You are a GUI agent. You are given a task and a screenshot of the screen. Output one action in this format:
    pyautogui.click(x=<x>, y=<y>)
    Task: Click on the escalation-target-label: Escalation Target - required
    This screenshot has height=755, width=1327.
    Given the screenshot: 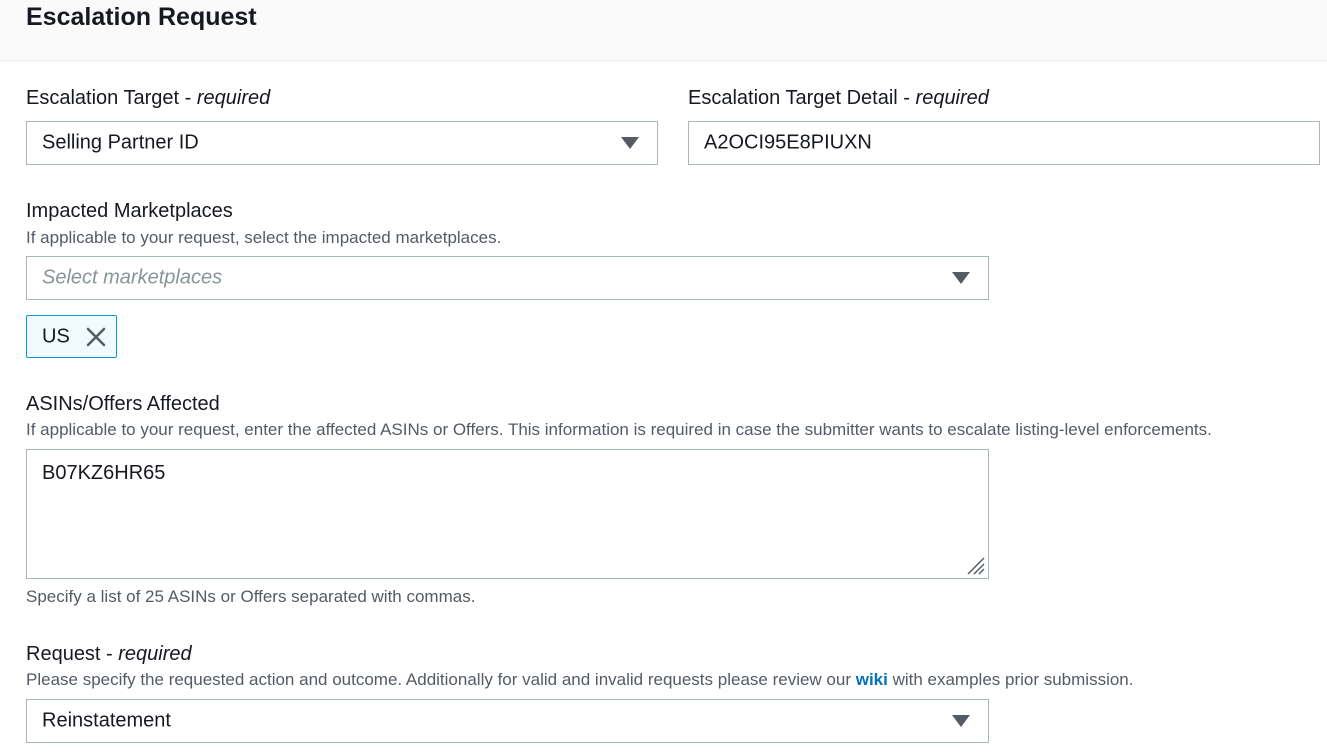 What is the action you would take?
    pyautogui.click(x=148, y=98)
    